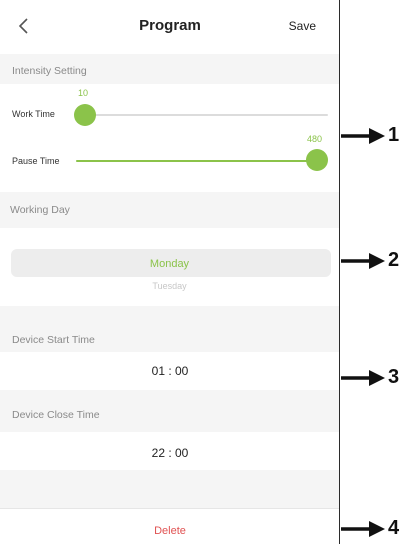  I want to click on working-day-section-label: Working Day, so click(40, 210).